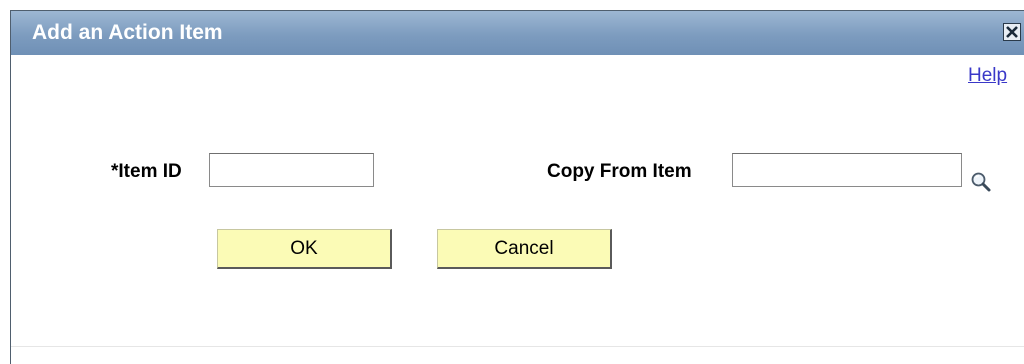 The image size is (1024, 364). I want to click on dialog-bottom-divider, so click(517, 346).